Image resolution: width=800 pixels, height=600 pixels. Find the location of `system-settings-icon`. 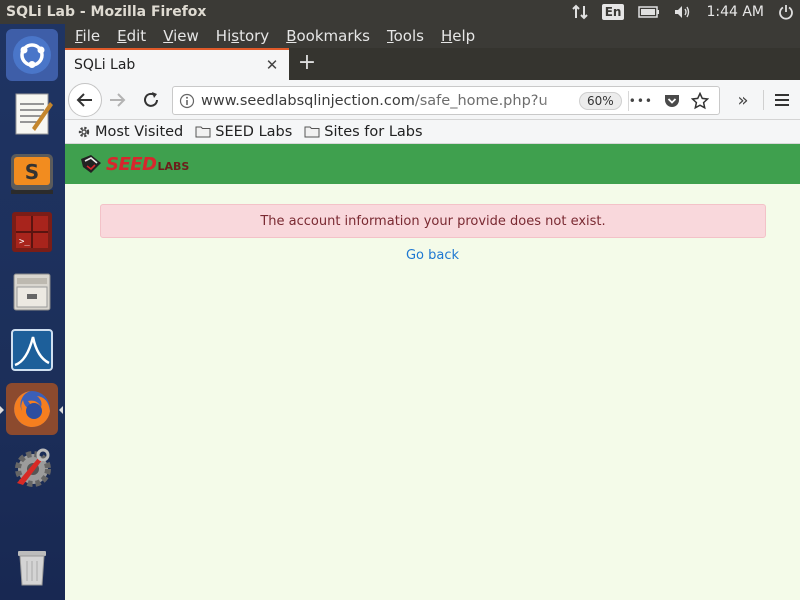

system-settings-icon is located at coordinates (32, 468).